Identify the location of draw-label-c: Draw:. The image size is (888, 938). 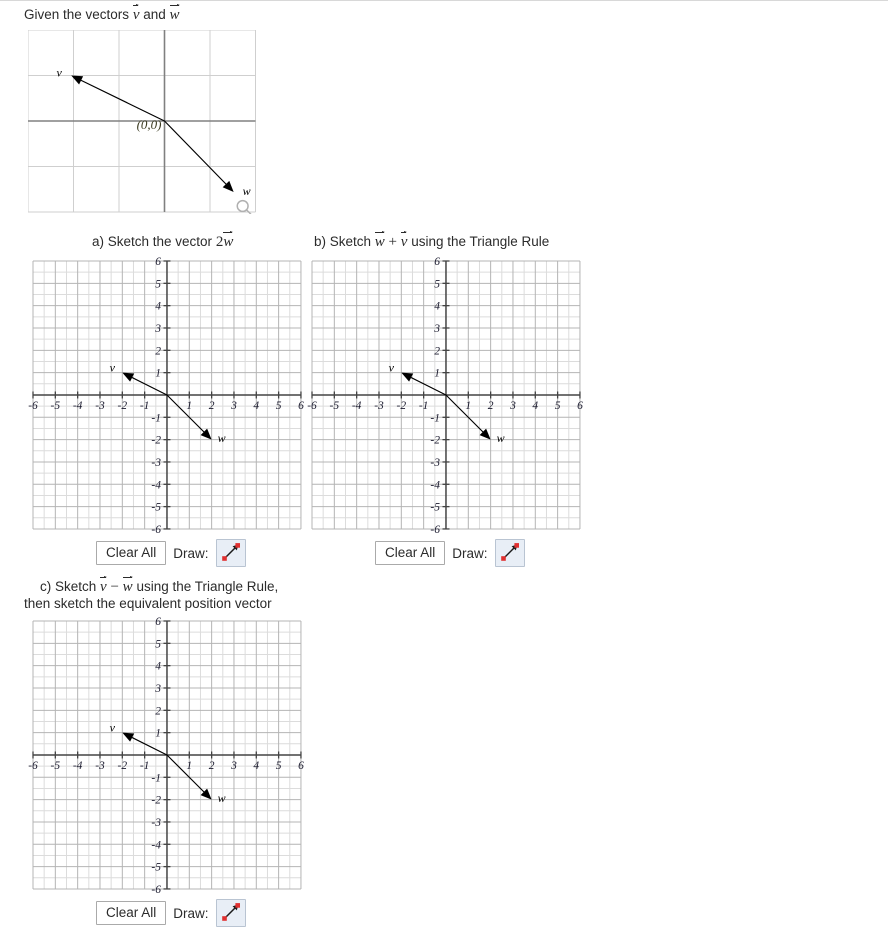
(191, 913).